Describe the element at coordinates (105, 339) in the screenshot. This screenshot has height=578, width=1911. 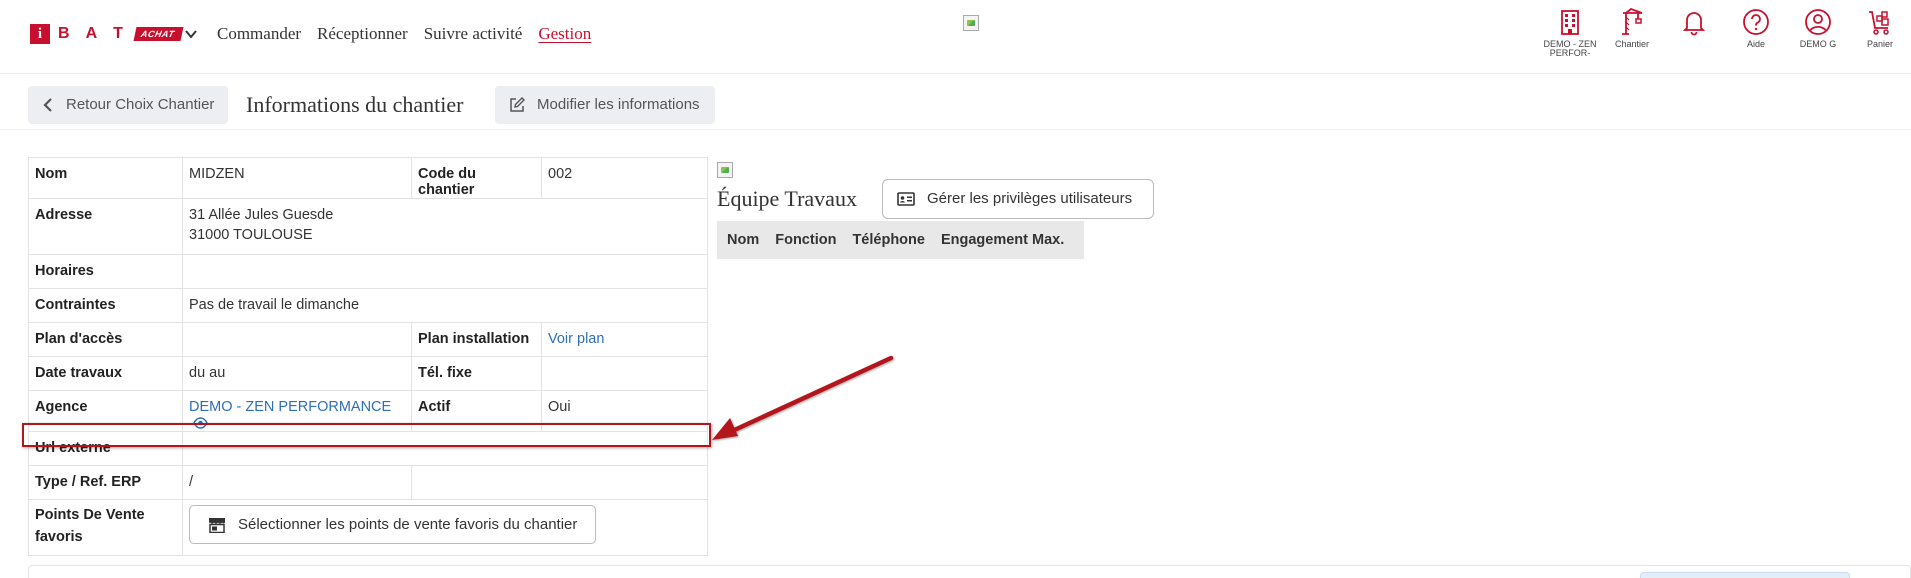
I see `label-plan-acces: Plan d'accès` at that location.